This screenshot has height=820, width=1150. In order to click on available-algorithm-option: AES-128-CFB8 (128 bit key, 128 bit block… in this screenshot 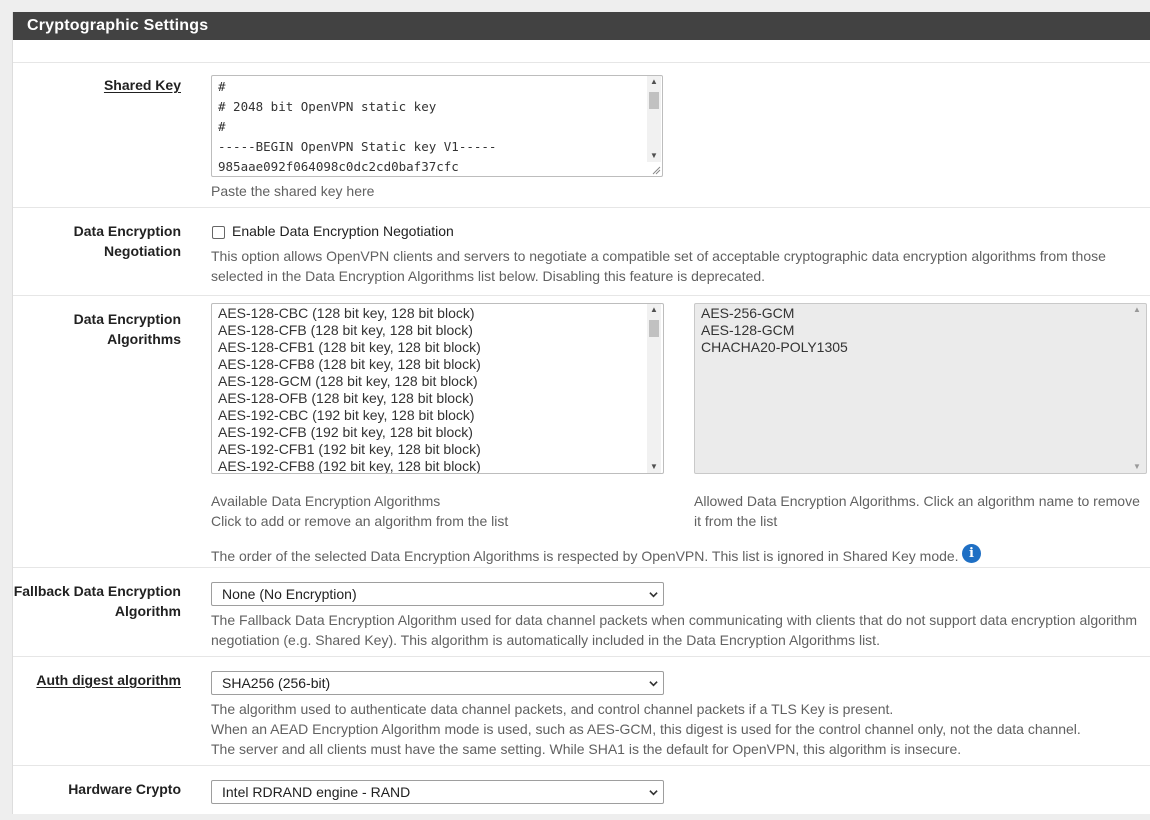, I will do `click(440, 364)`.